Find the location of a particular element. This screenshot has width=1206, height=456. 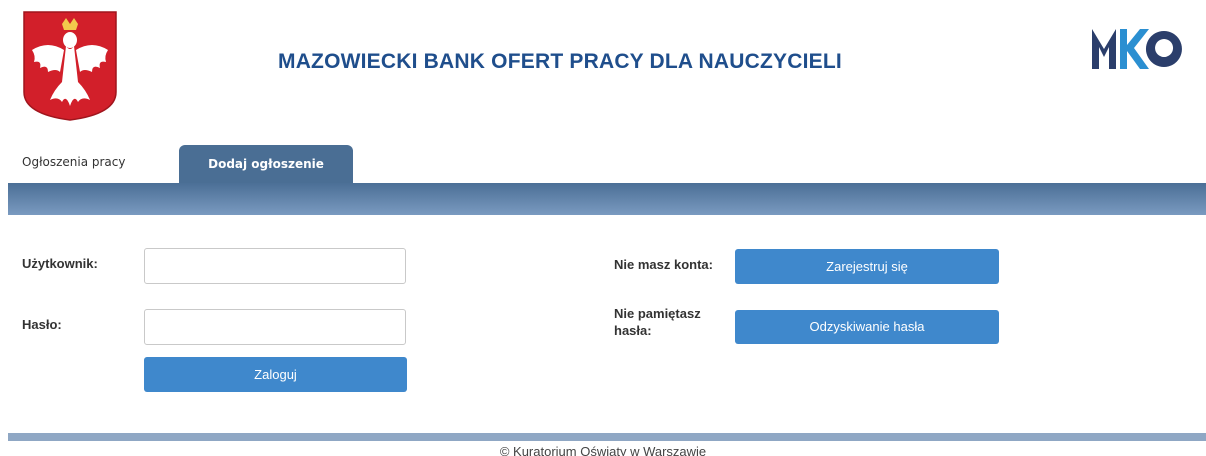

username-input is located at coordinates (275, 266).